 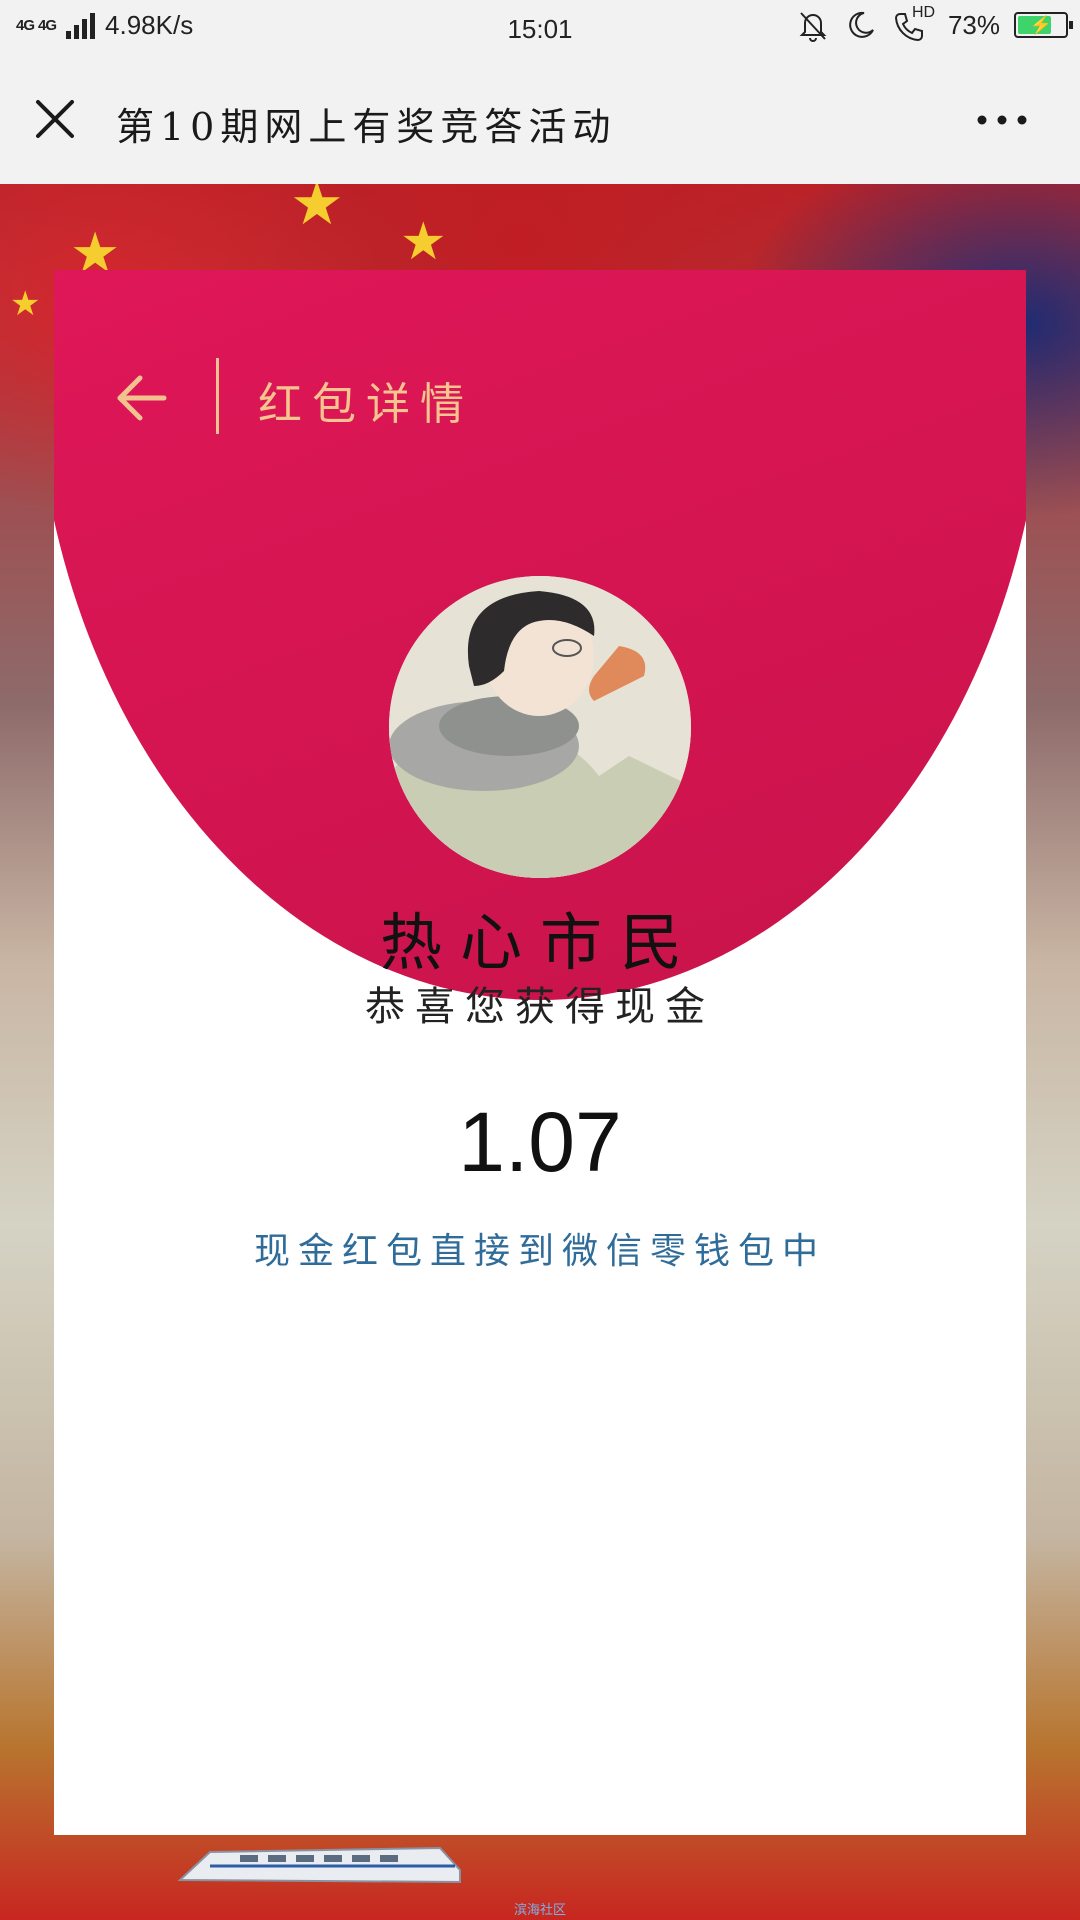 What do you see at coordinates (923, 12) in the screenshot?
I see `hd-label: HD` at bounding box center [923, 12].